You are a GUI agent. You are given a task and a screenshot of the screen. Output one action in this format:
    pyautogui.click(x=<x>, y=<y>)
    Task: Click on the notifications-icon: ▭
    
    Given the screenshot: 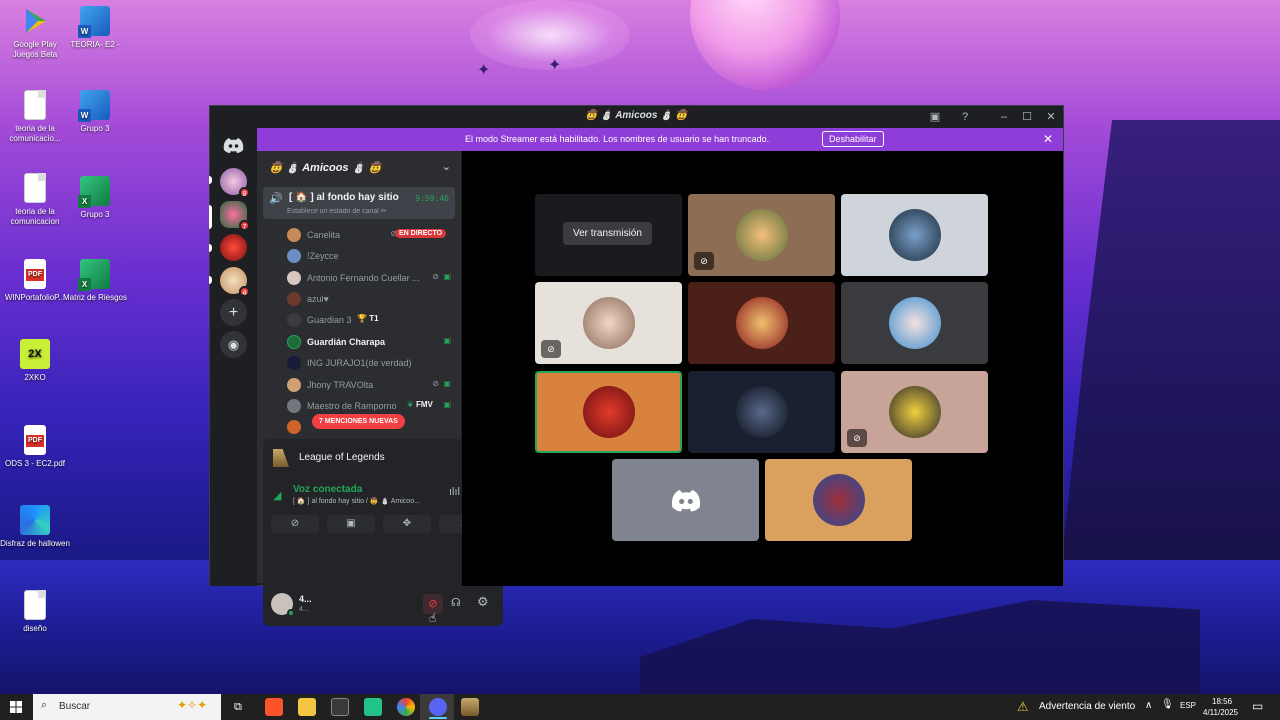 What is the action you would take?
    pyautogui.click(x=1257, y=706)
    